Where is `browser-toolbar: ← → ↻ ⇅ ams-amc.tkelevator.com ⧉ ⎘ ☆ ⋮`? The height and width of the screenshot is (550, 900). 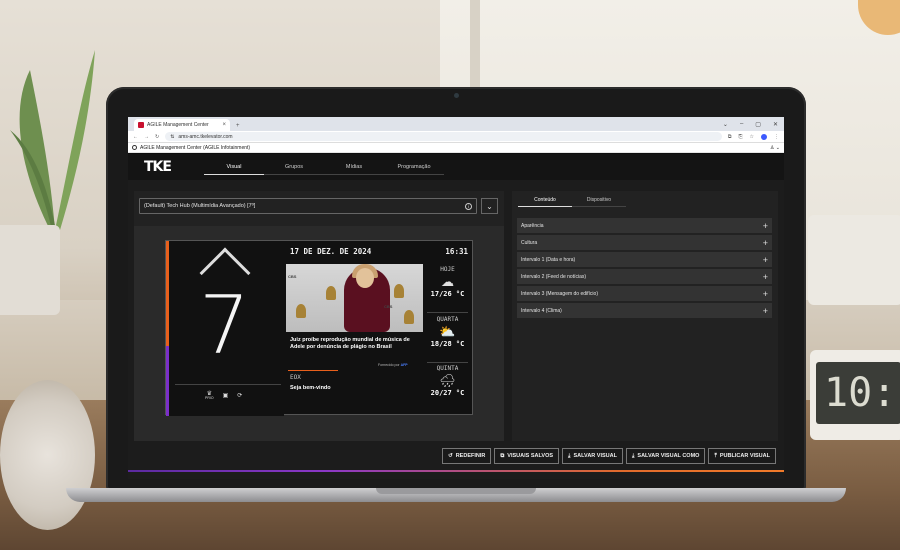 browser-toolbar: ← → ↻ ⇅ ams-amc.tkelevator.com ⧉ ⎘ ☆ ⋮ is located at coordinates (456, 137).